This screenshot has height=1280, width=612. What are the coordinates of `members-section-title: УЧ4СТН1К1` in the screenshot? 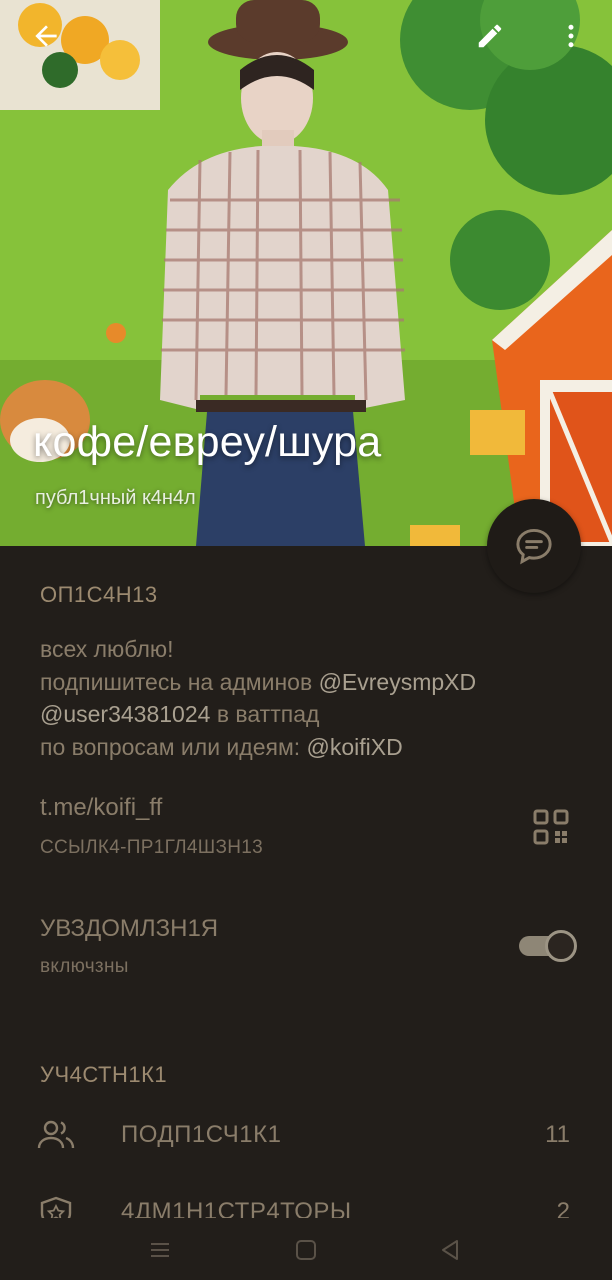 It's located at (104, 1074).